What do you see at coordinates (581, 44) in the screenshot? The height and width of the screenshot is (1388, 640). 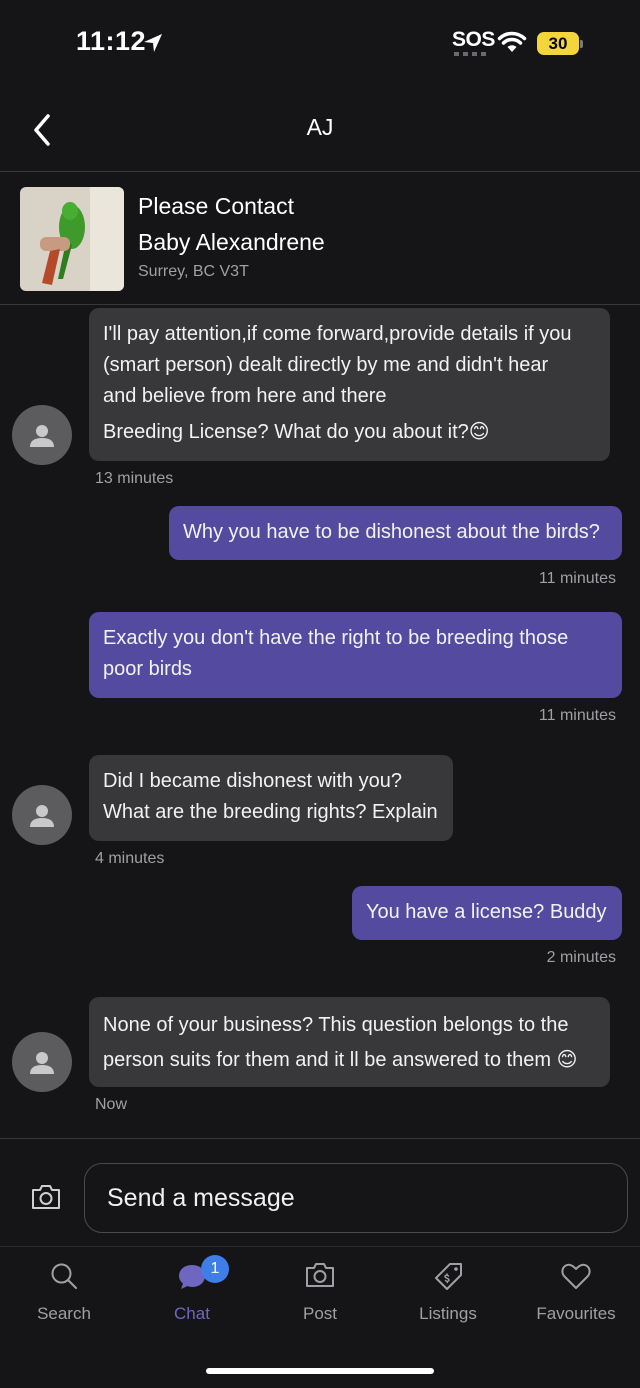 I see `battery-nub` at bounding box center [581, 44].